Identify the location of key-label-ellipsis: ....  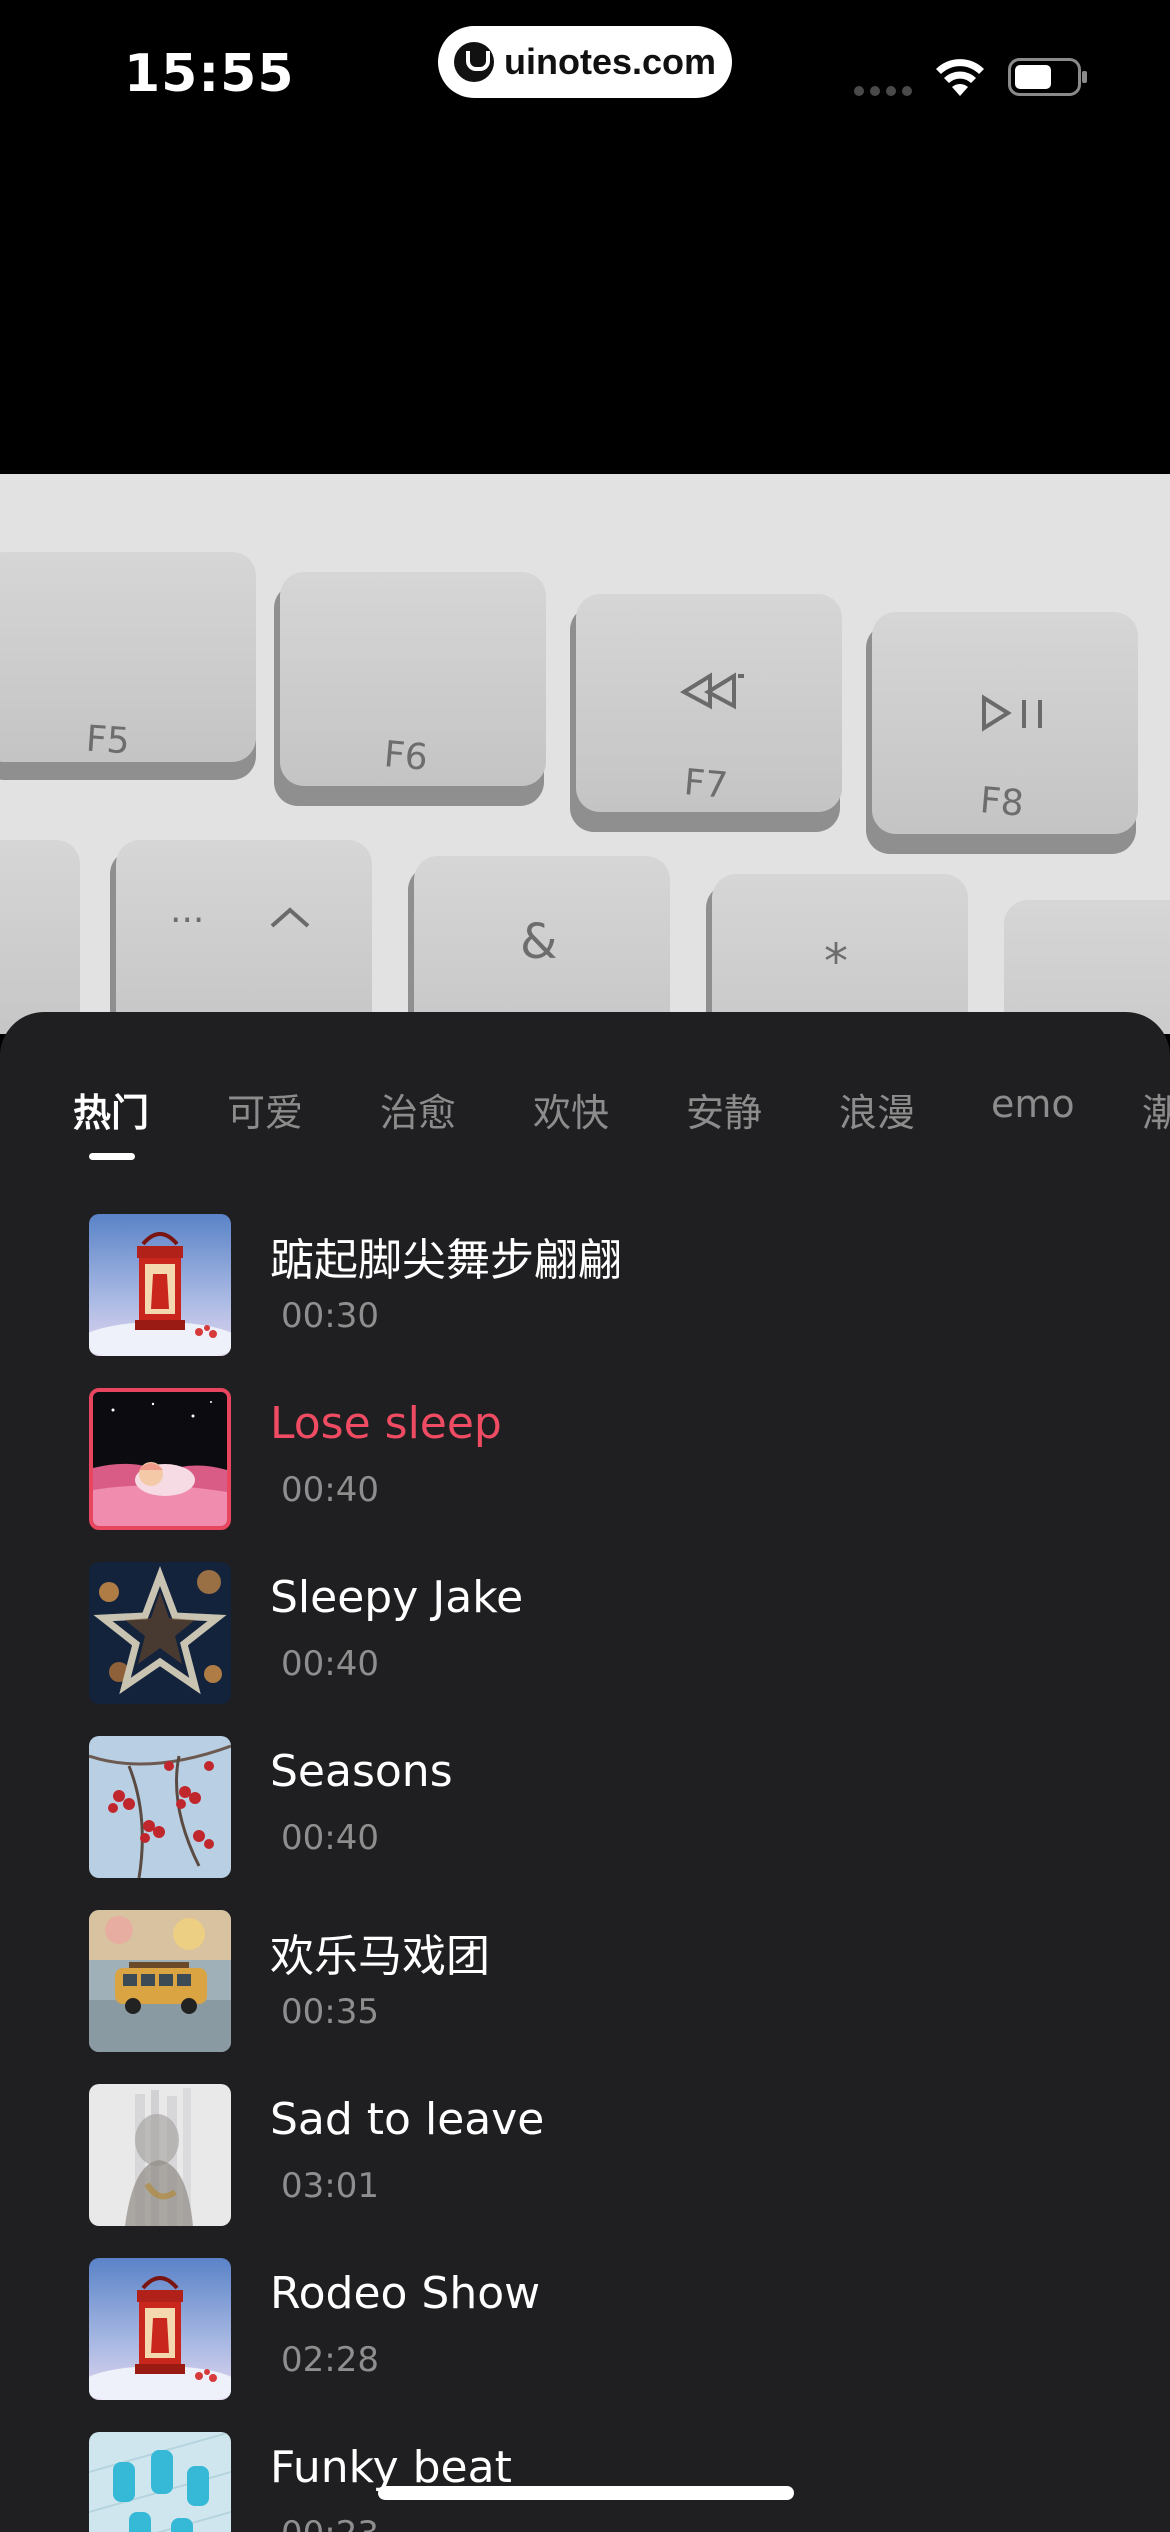
(187, 910).